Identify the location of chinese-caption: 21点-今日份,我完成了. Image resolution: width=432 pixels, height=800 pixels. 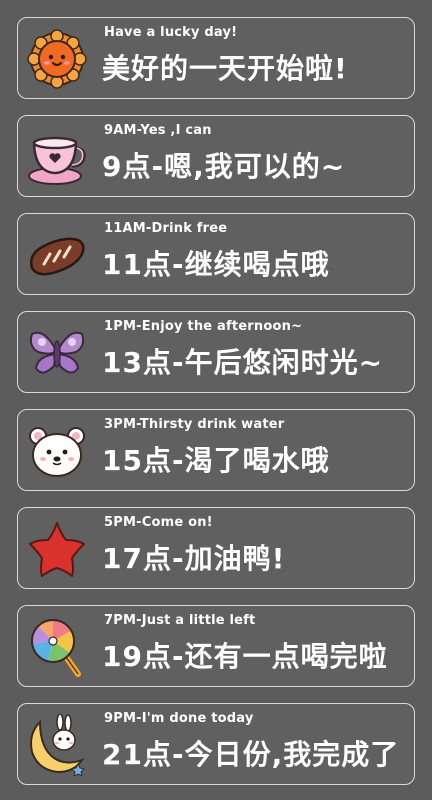
(251, 754).